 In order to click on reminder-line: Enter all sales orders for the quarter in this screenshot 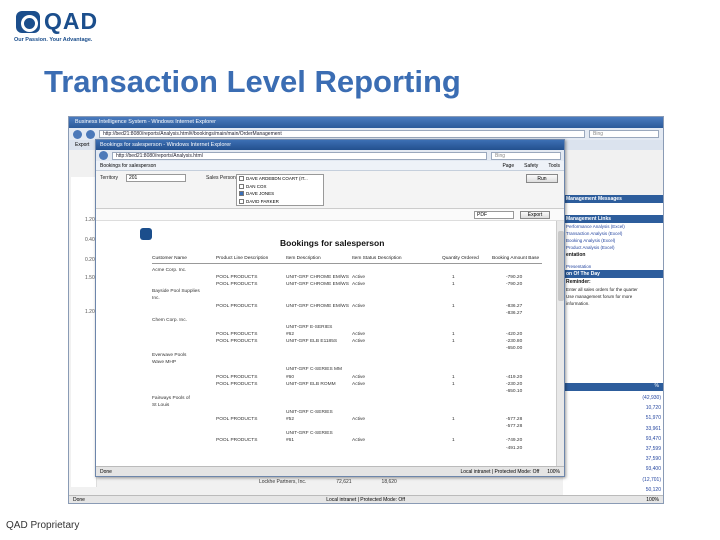, I will do `click(602, 289)`.